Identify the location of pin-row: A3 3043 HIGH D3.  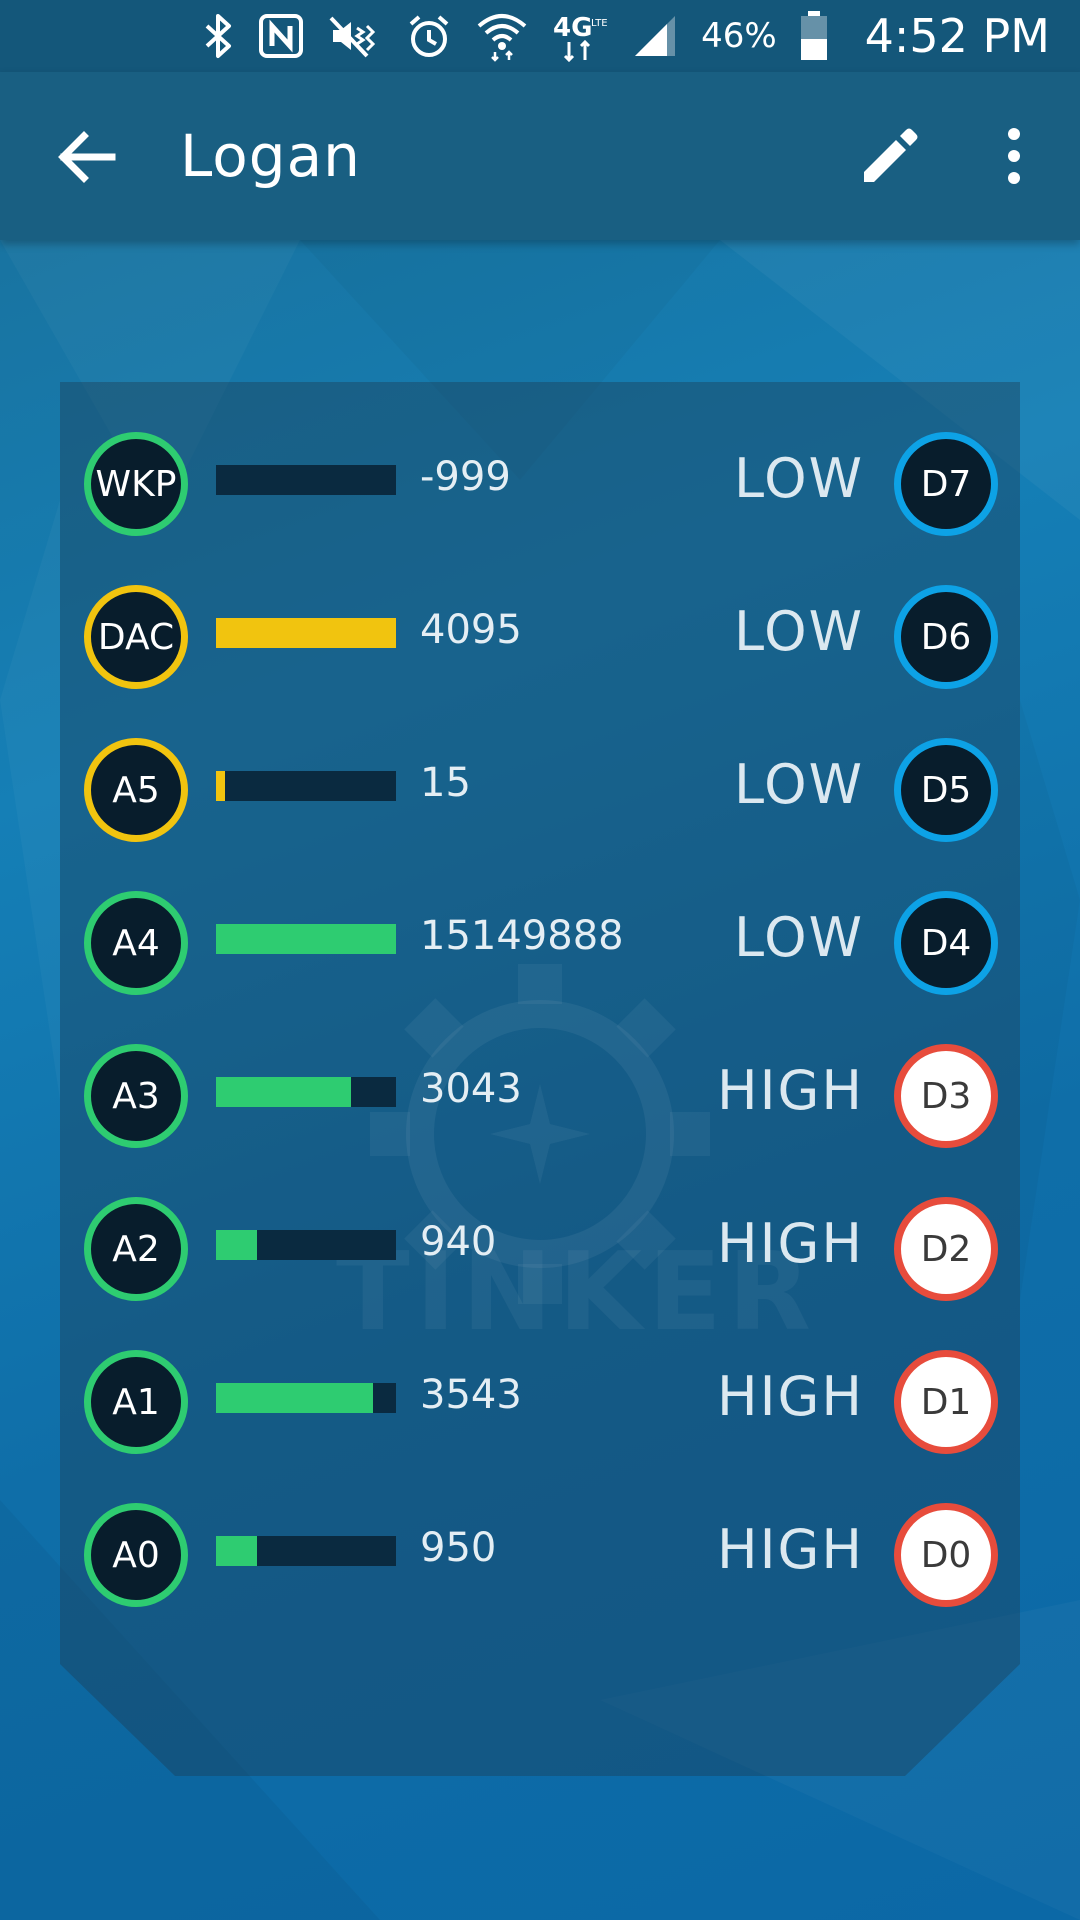
(540, 1096).